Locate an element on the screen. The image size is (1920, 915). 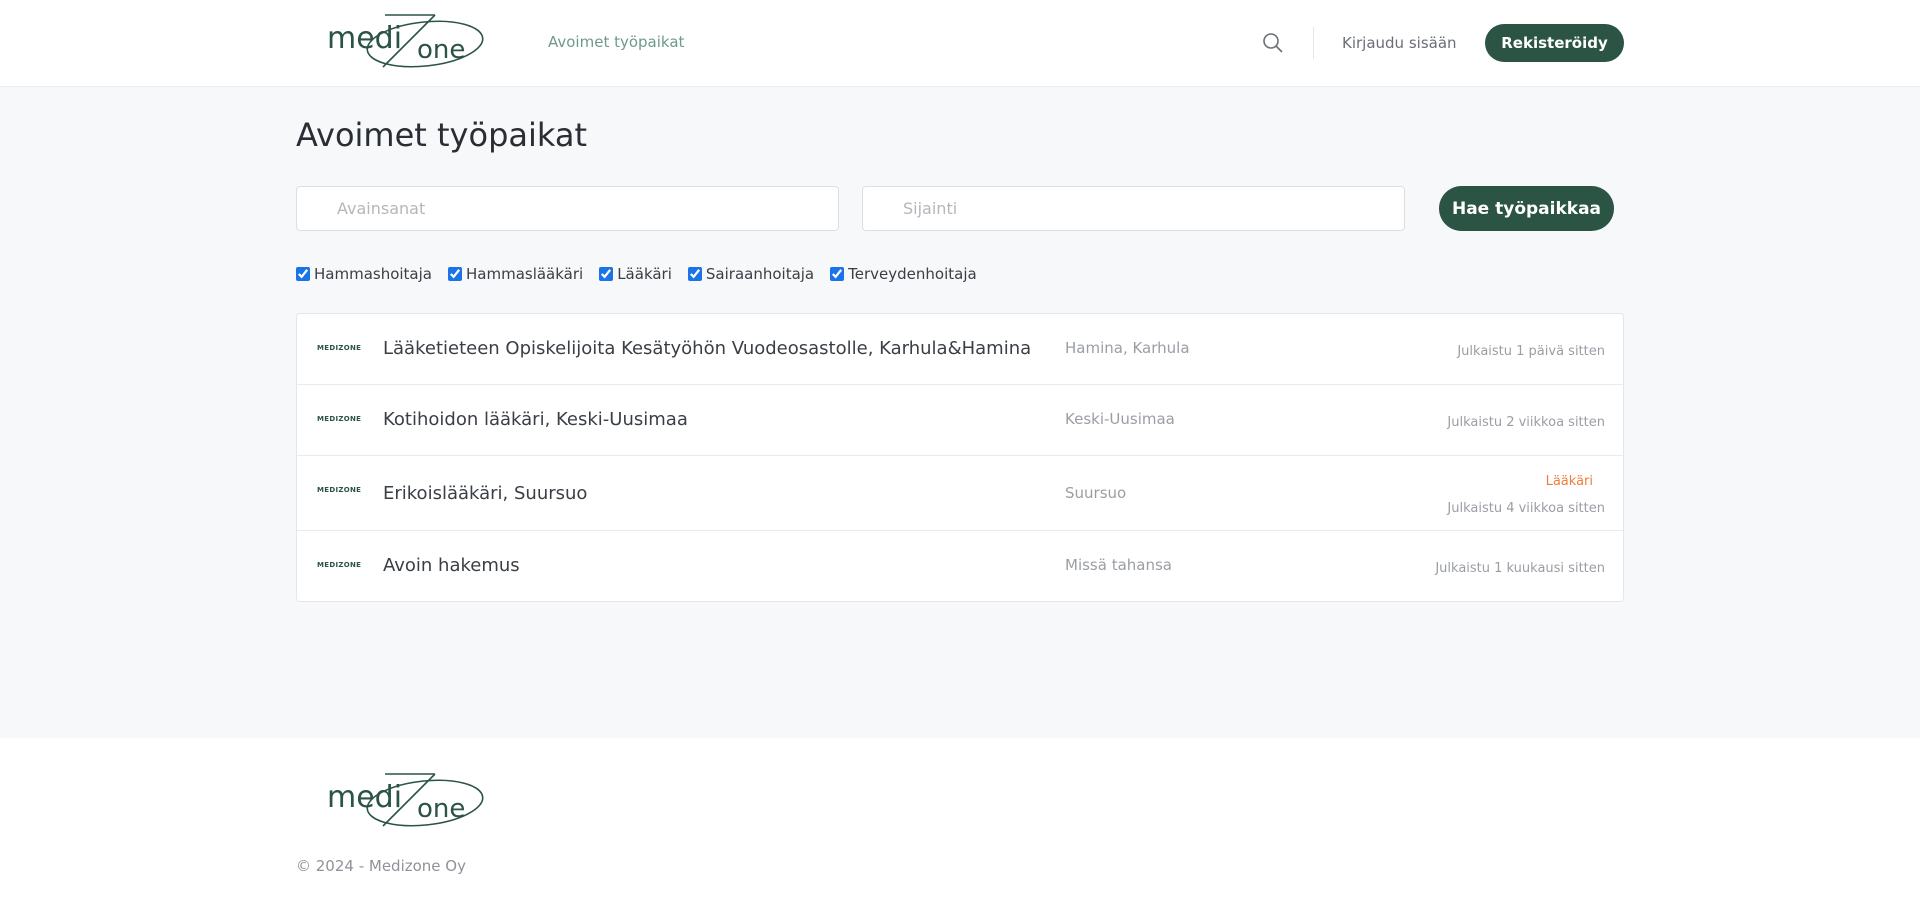
job-location: Hamina, Karhula is located at coordinates (1127, 348).